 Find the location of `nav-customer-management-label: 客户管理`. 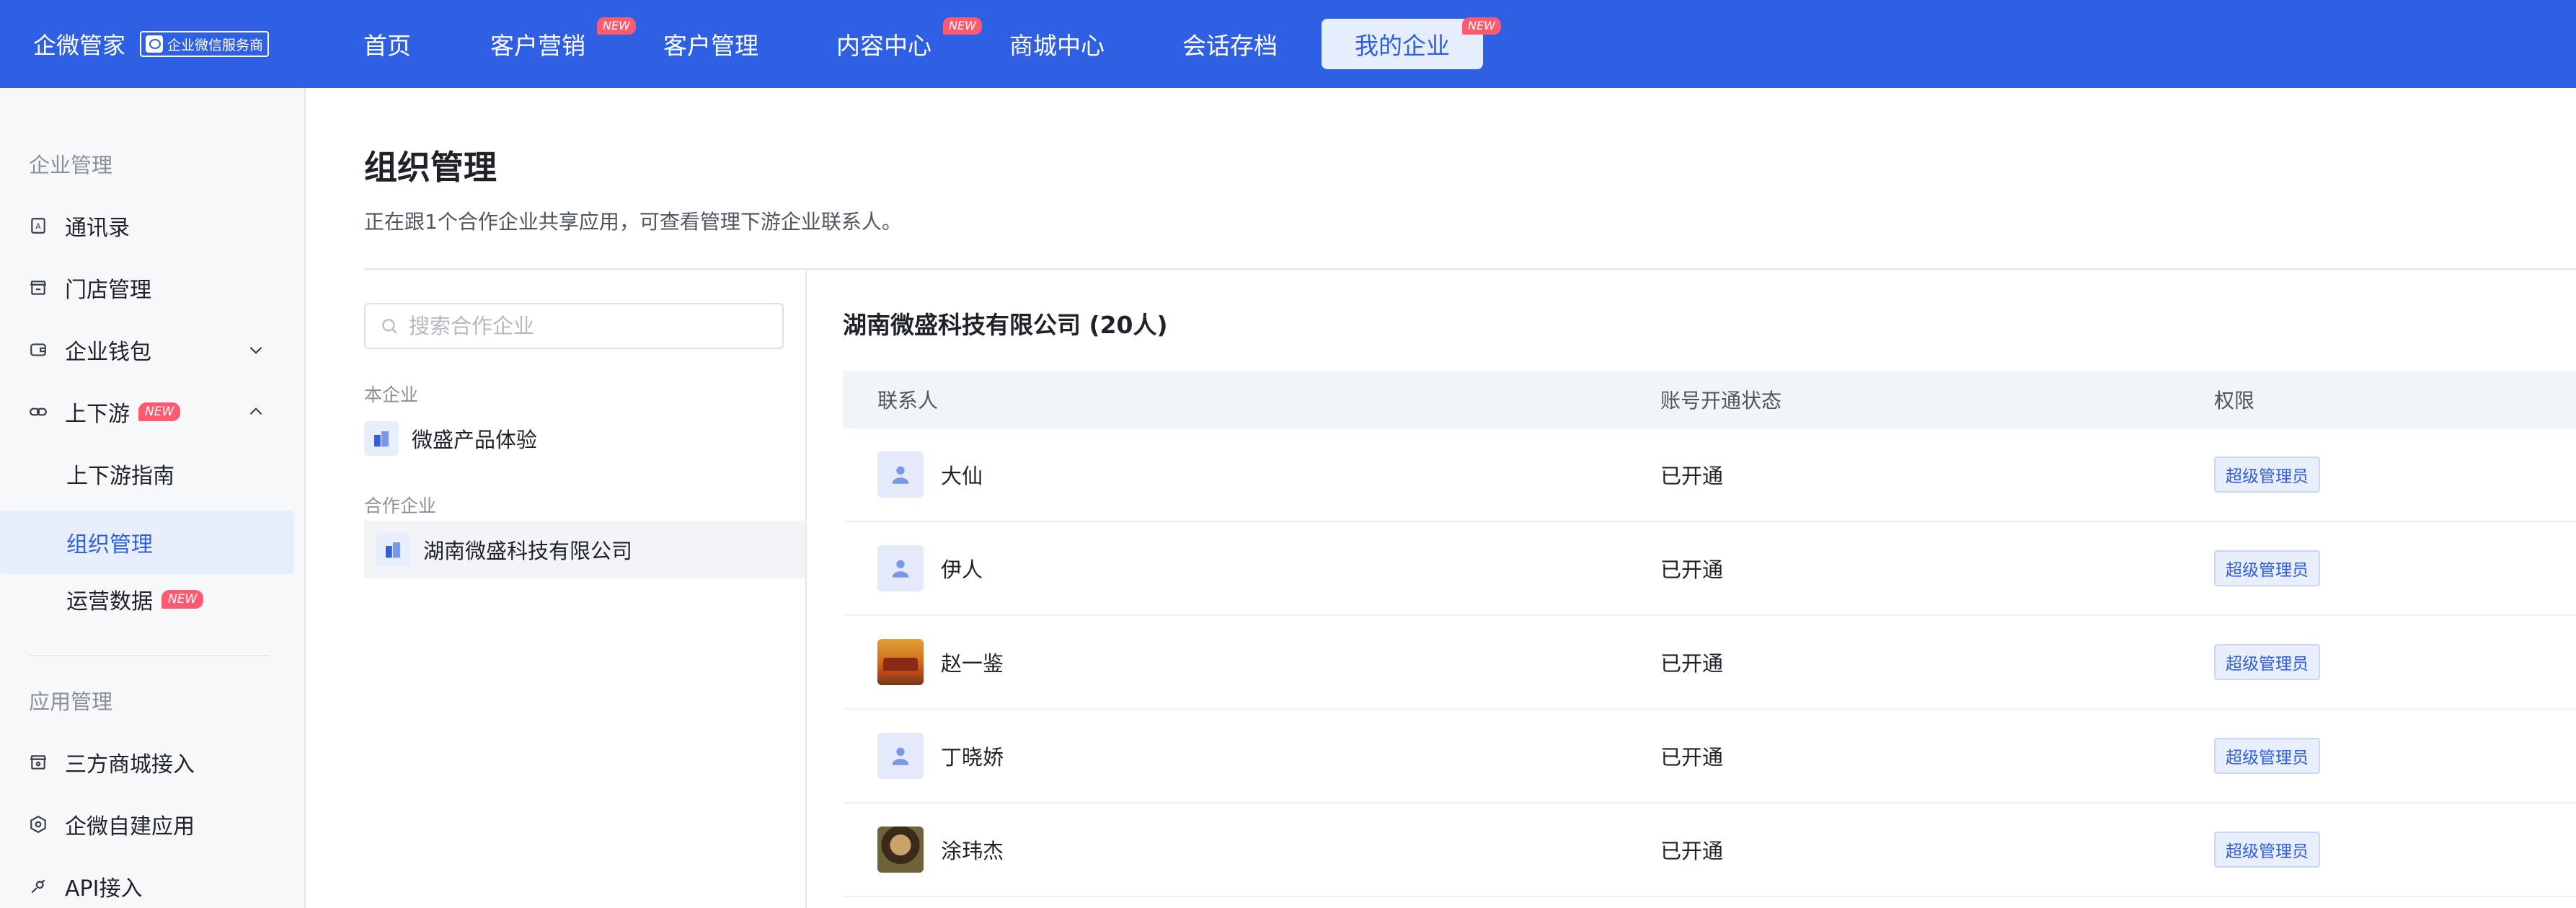

nav-customer-management-label: 客户管理 is located at coordinates (710, 46).